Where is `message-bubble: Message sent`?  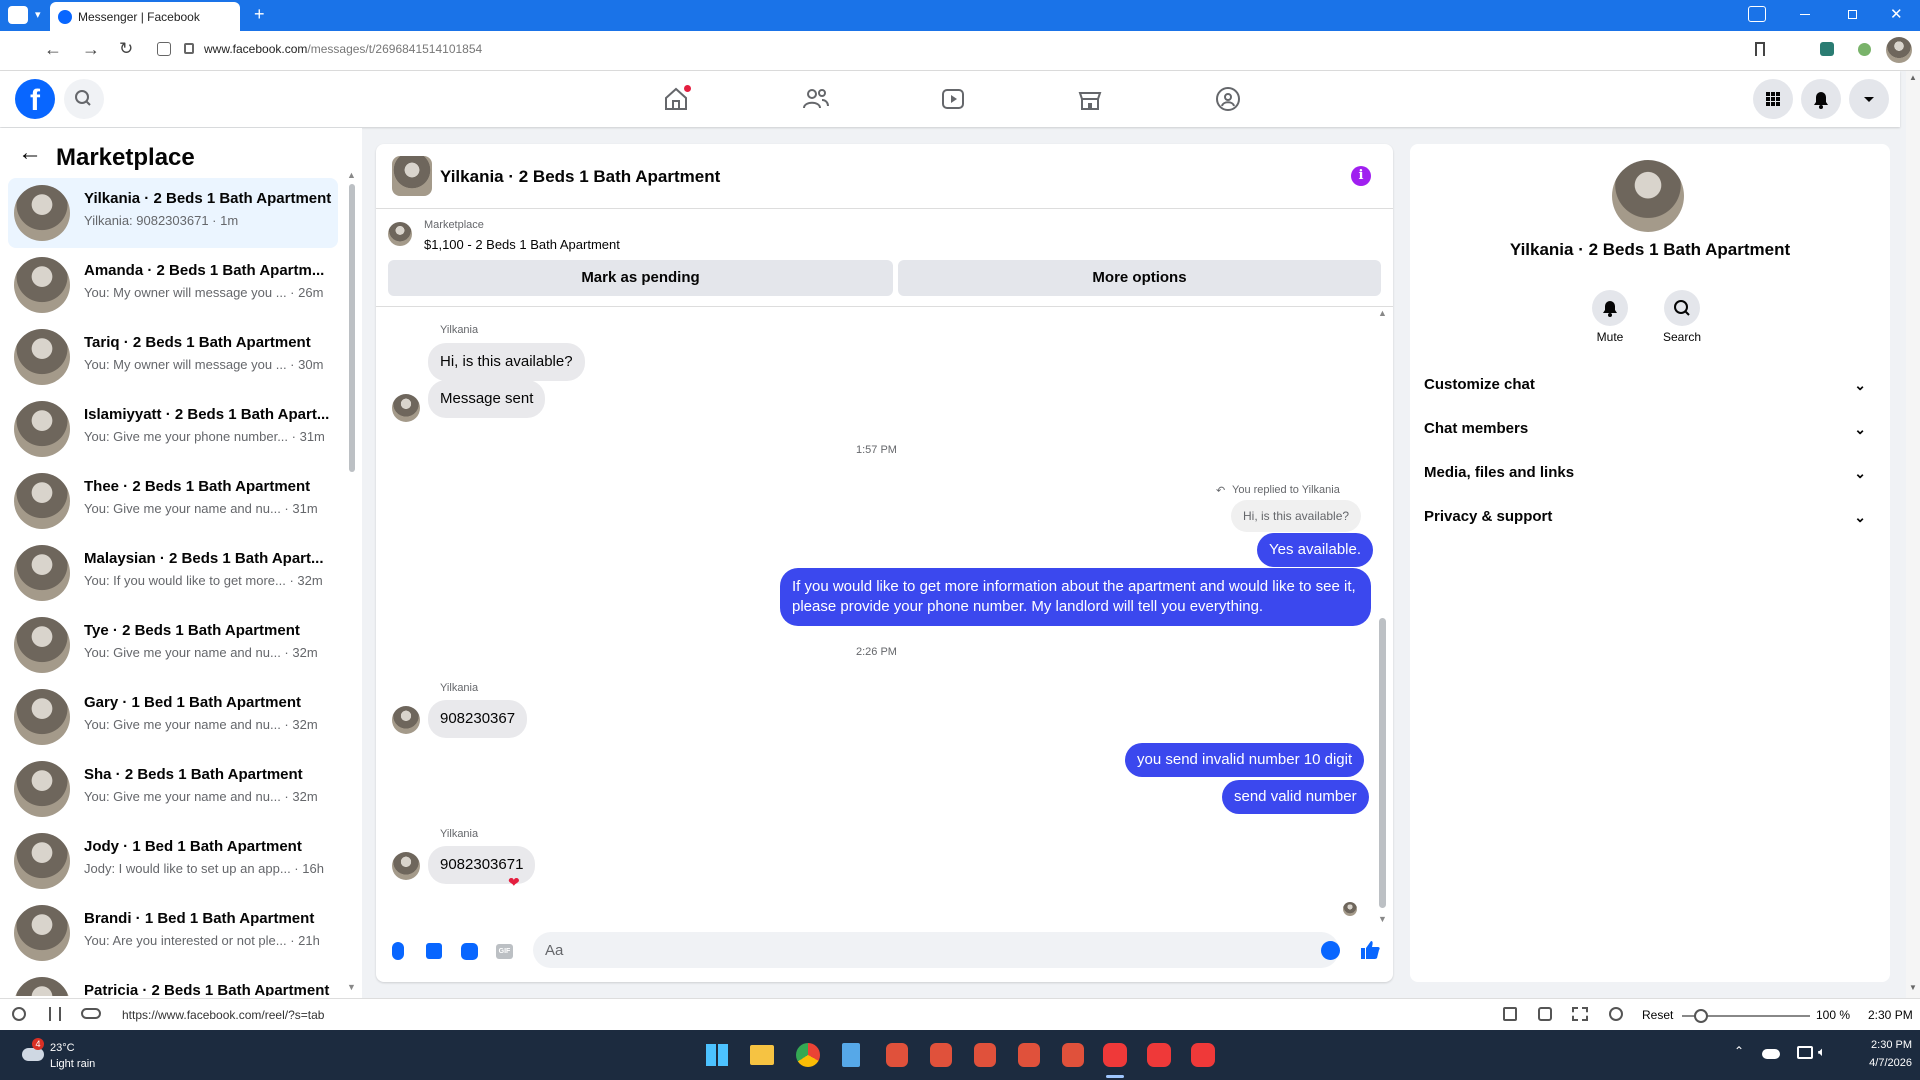 message-bubble: Message sent is located at coordinates (487, 399).